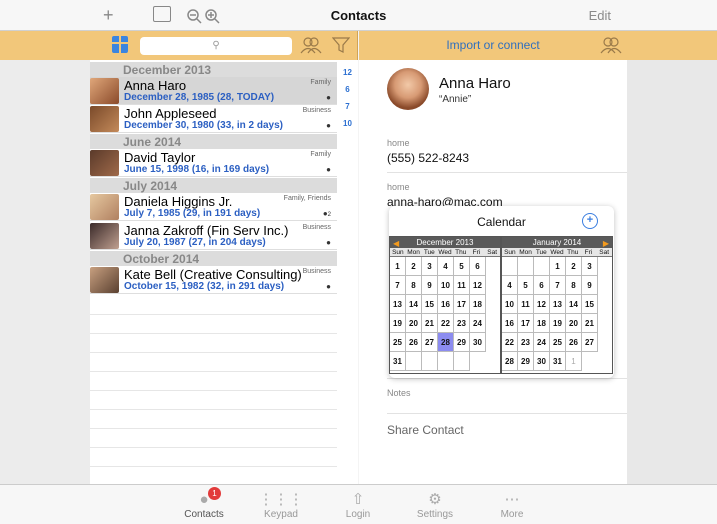 The height and width of the screenshot is (524, 717). What do you see at coordinates (347, 106) in the screenshot?
I see `index-entry: 7` at bounding box center [347, 106].